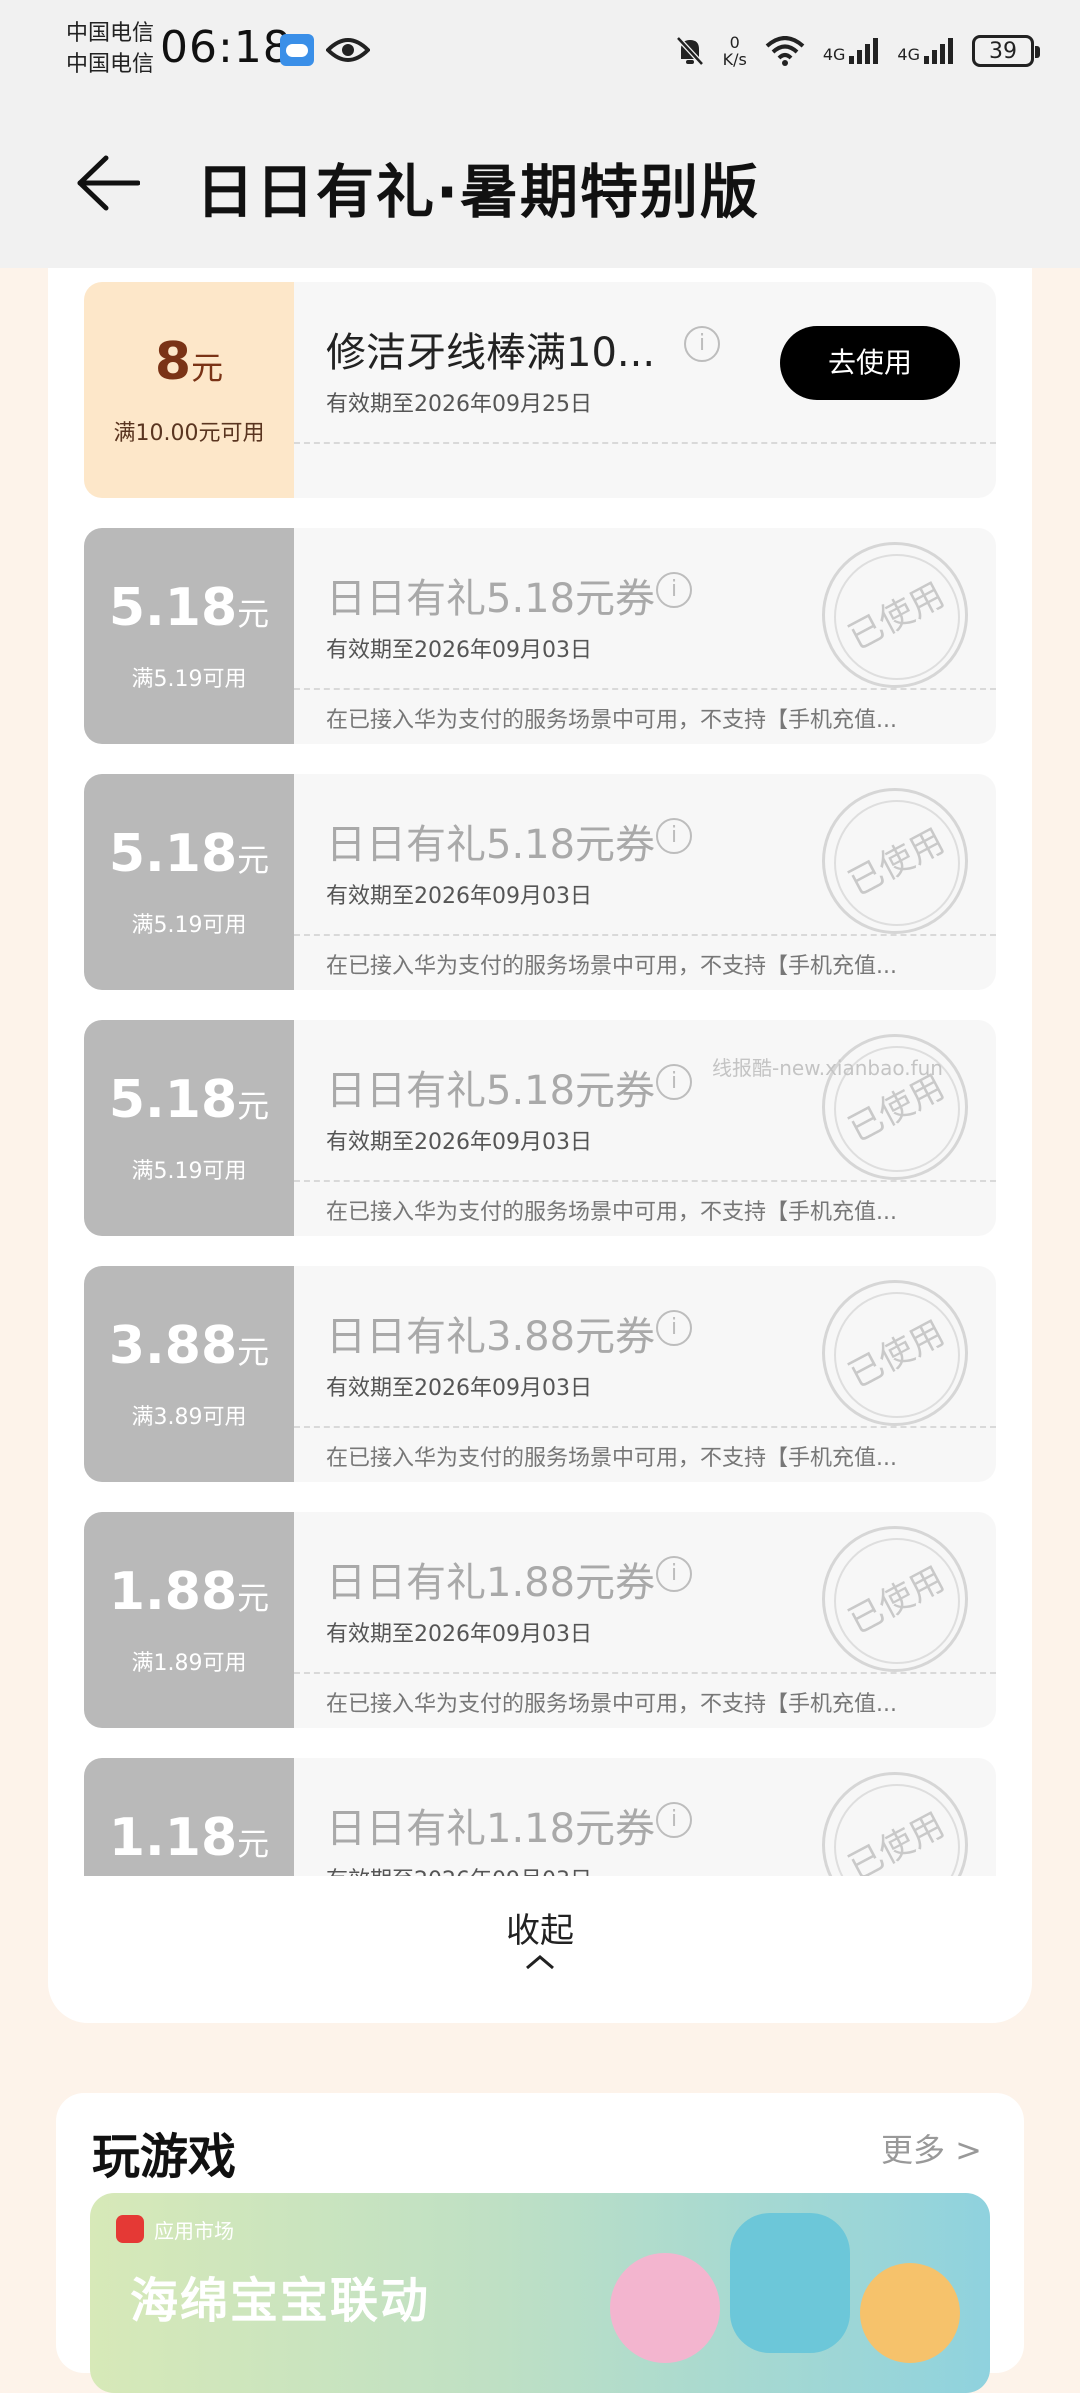 Image resolution: width=1080 pixels, height=2393 pixels. I want to click on carrier-1: 中国电信, so click(110, 33).